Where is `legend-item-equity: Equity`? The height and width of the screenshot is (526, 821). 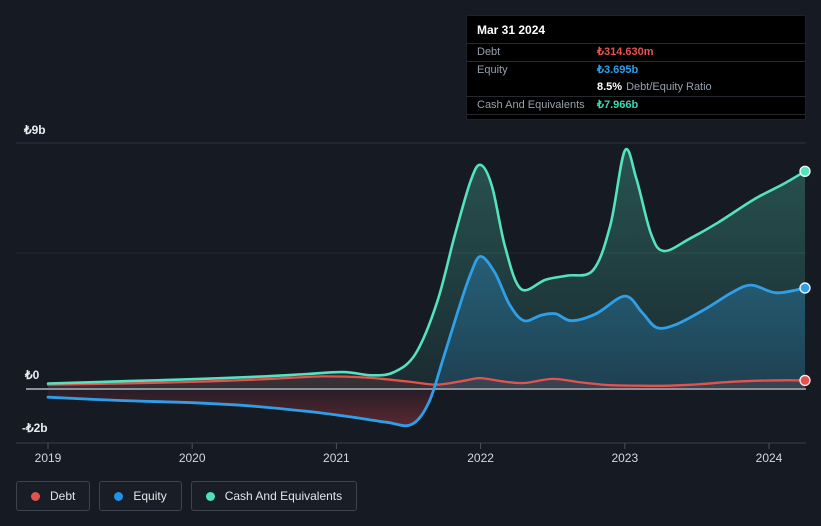
legend-item-equity: Equity is located at coordinates (140, 496).